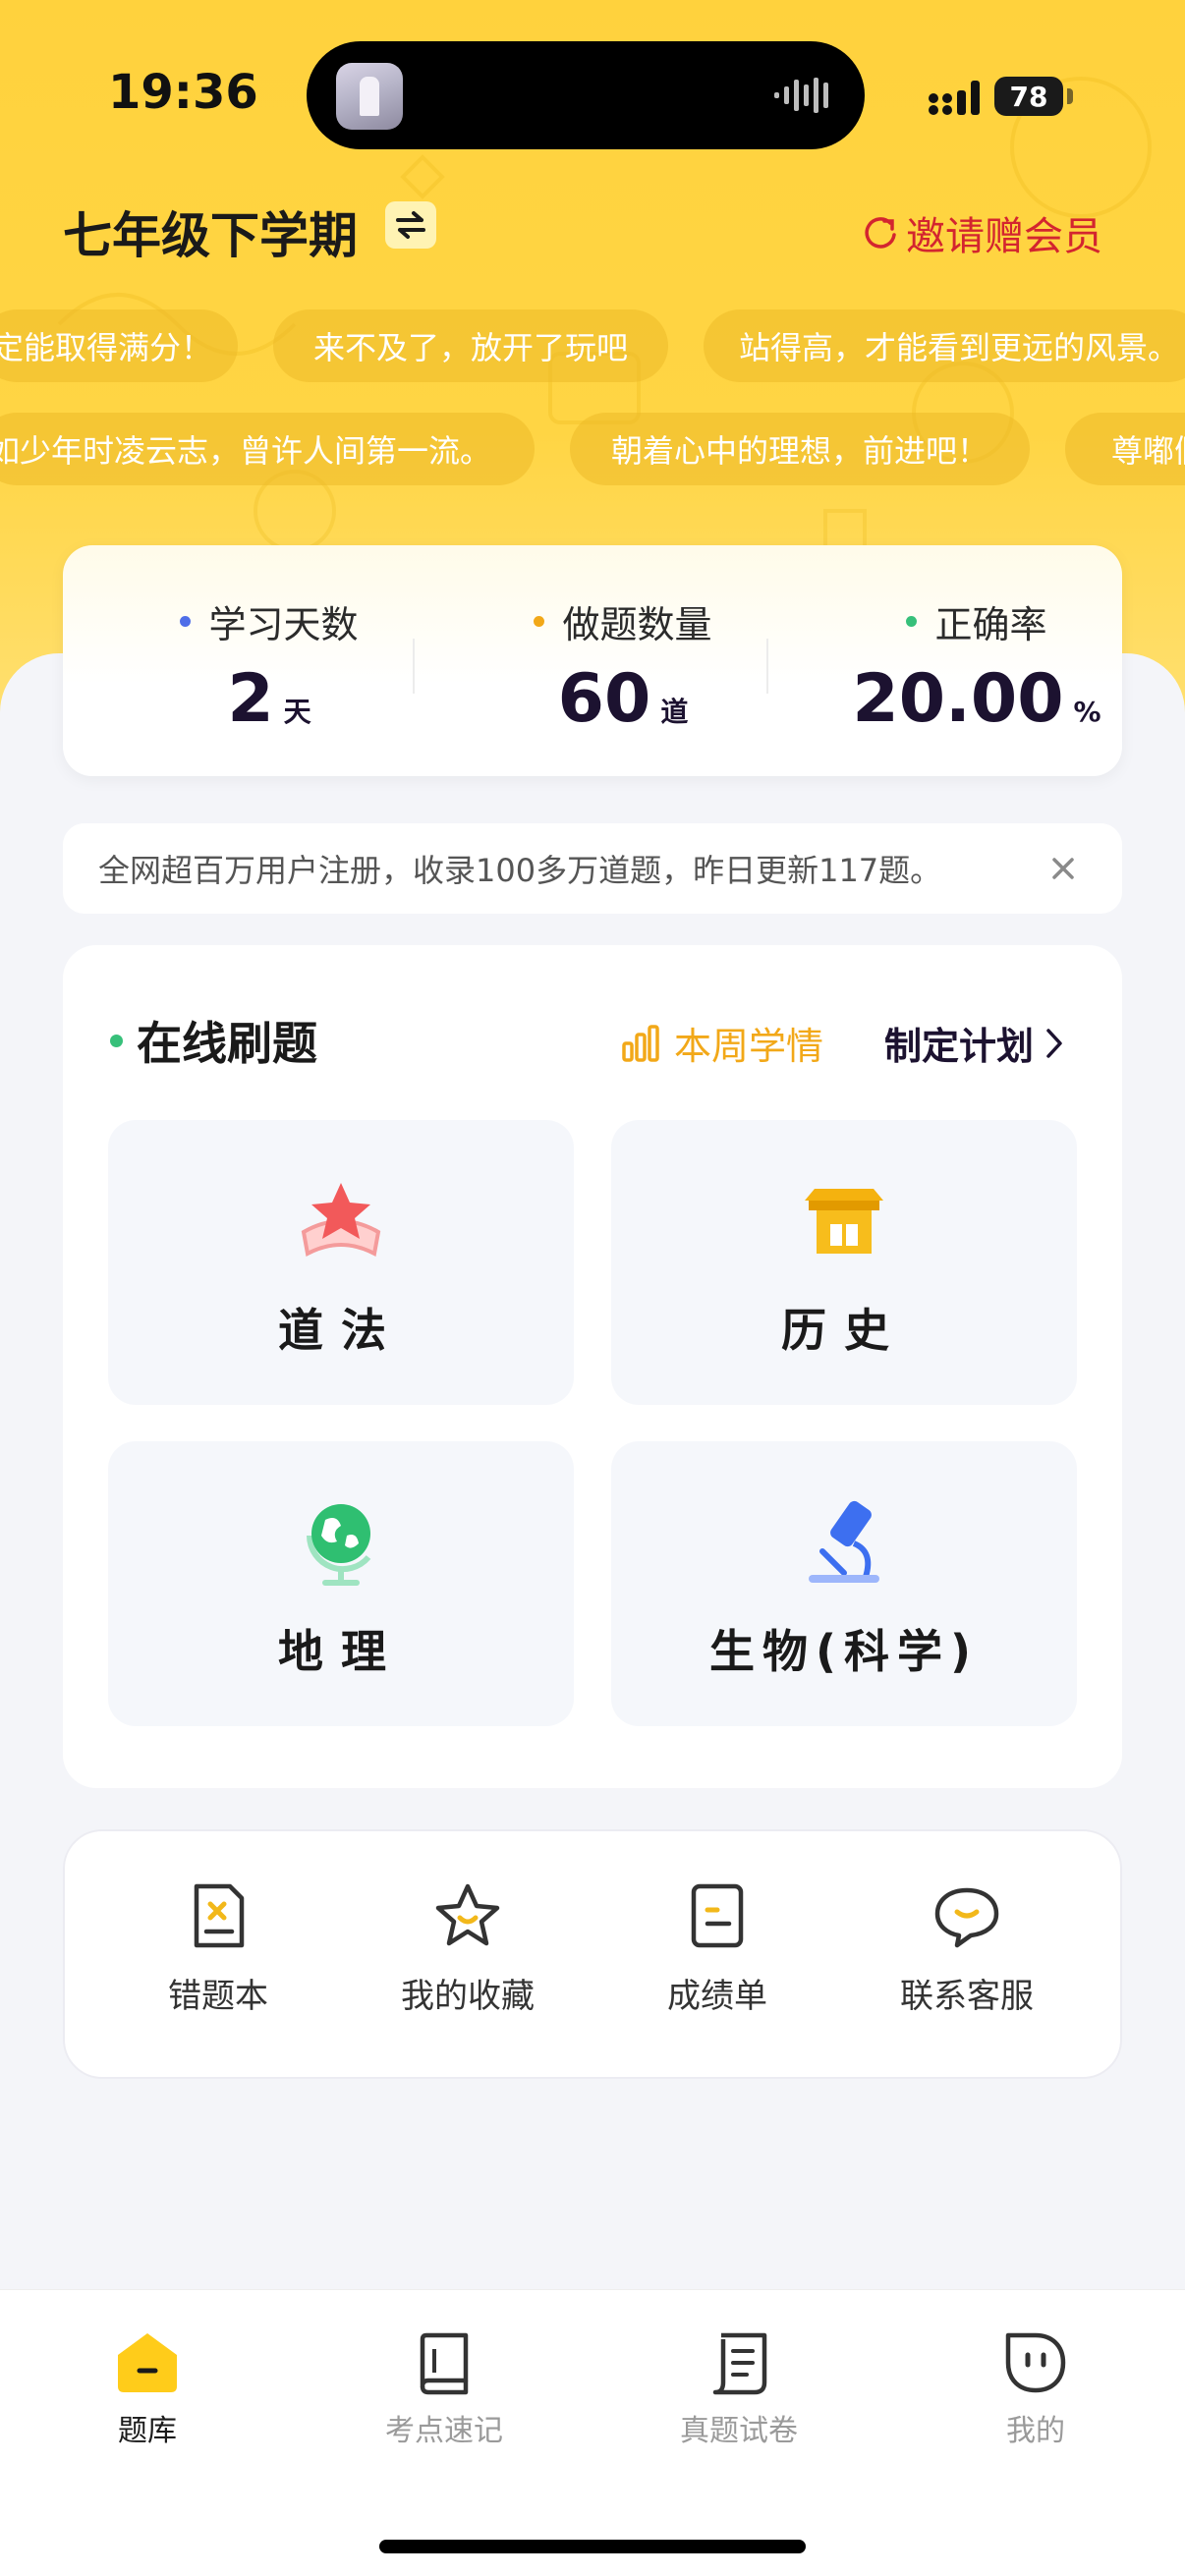 The height and width of the screenshot is (2576, 1185). What do you see at coordinates (445, 2363) in the screenshot?
I see `book-icon` at bounding box center [445, 2363].